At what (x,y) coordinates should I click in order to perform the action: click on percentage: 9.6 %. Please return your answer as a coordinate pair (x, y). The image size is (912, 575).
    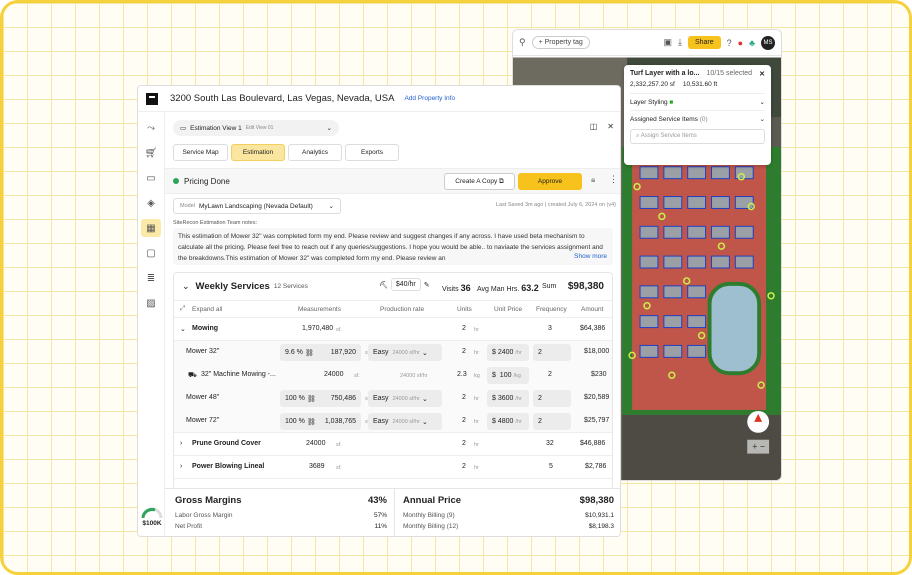
    Looking at the image, I should click on (294, 352).